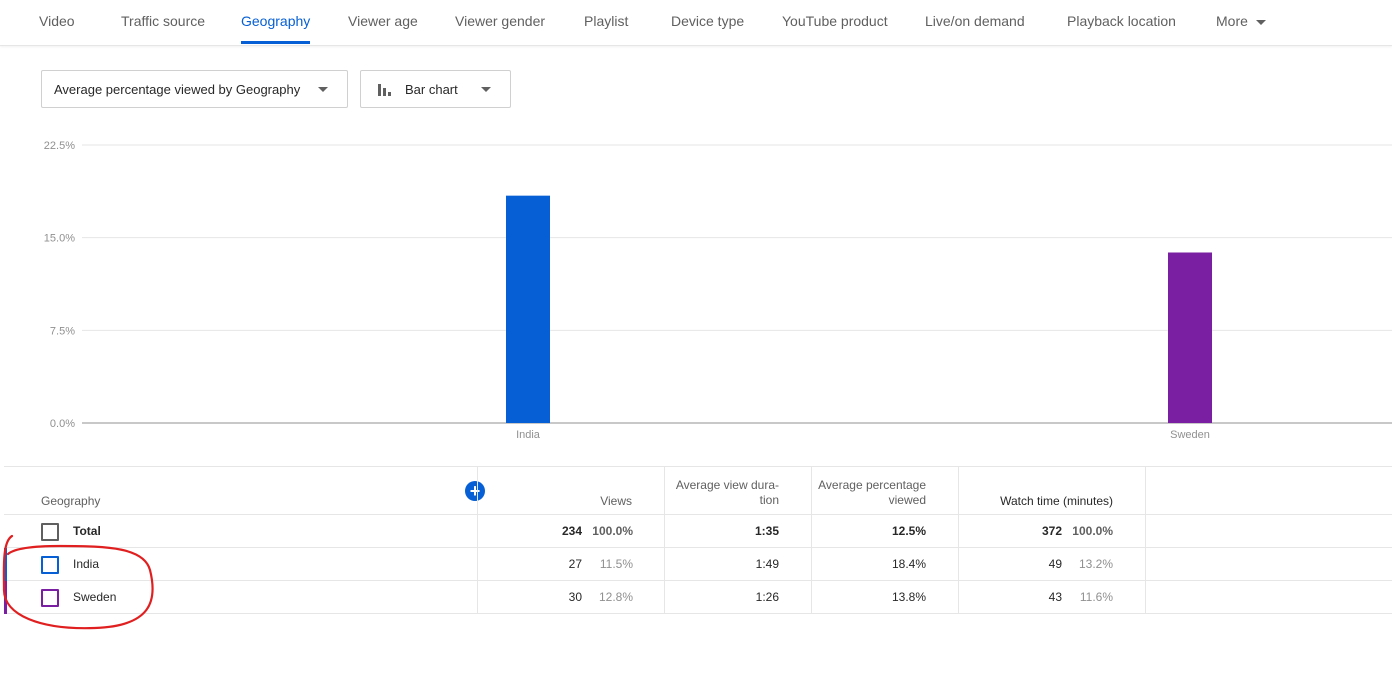 This screenshot has width=1392, height=692. I want to click on tab-youtube-product: YouTube product, so click(835, 22).